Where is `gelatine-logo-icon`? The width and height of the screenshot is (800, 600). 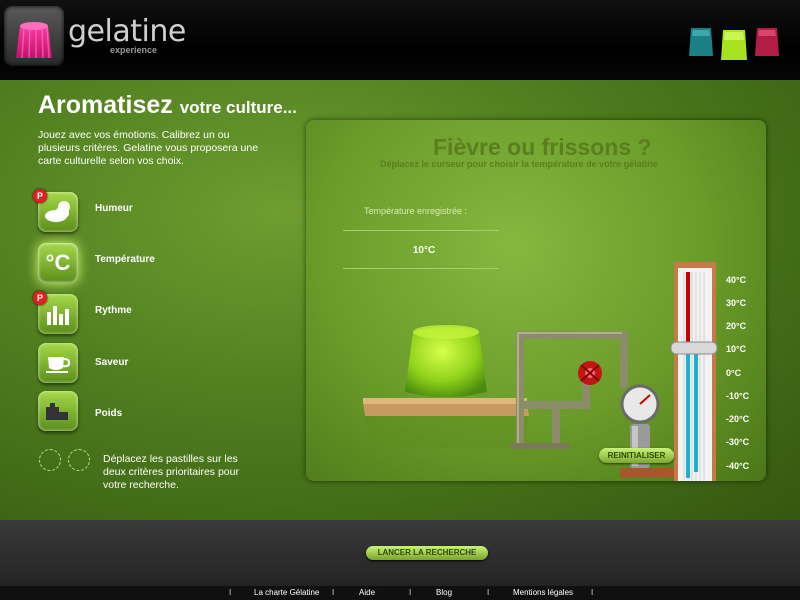
gelatine-logo-icon is located at coordinates (34, 40).